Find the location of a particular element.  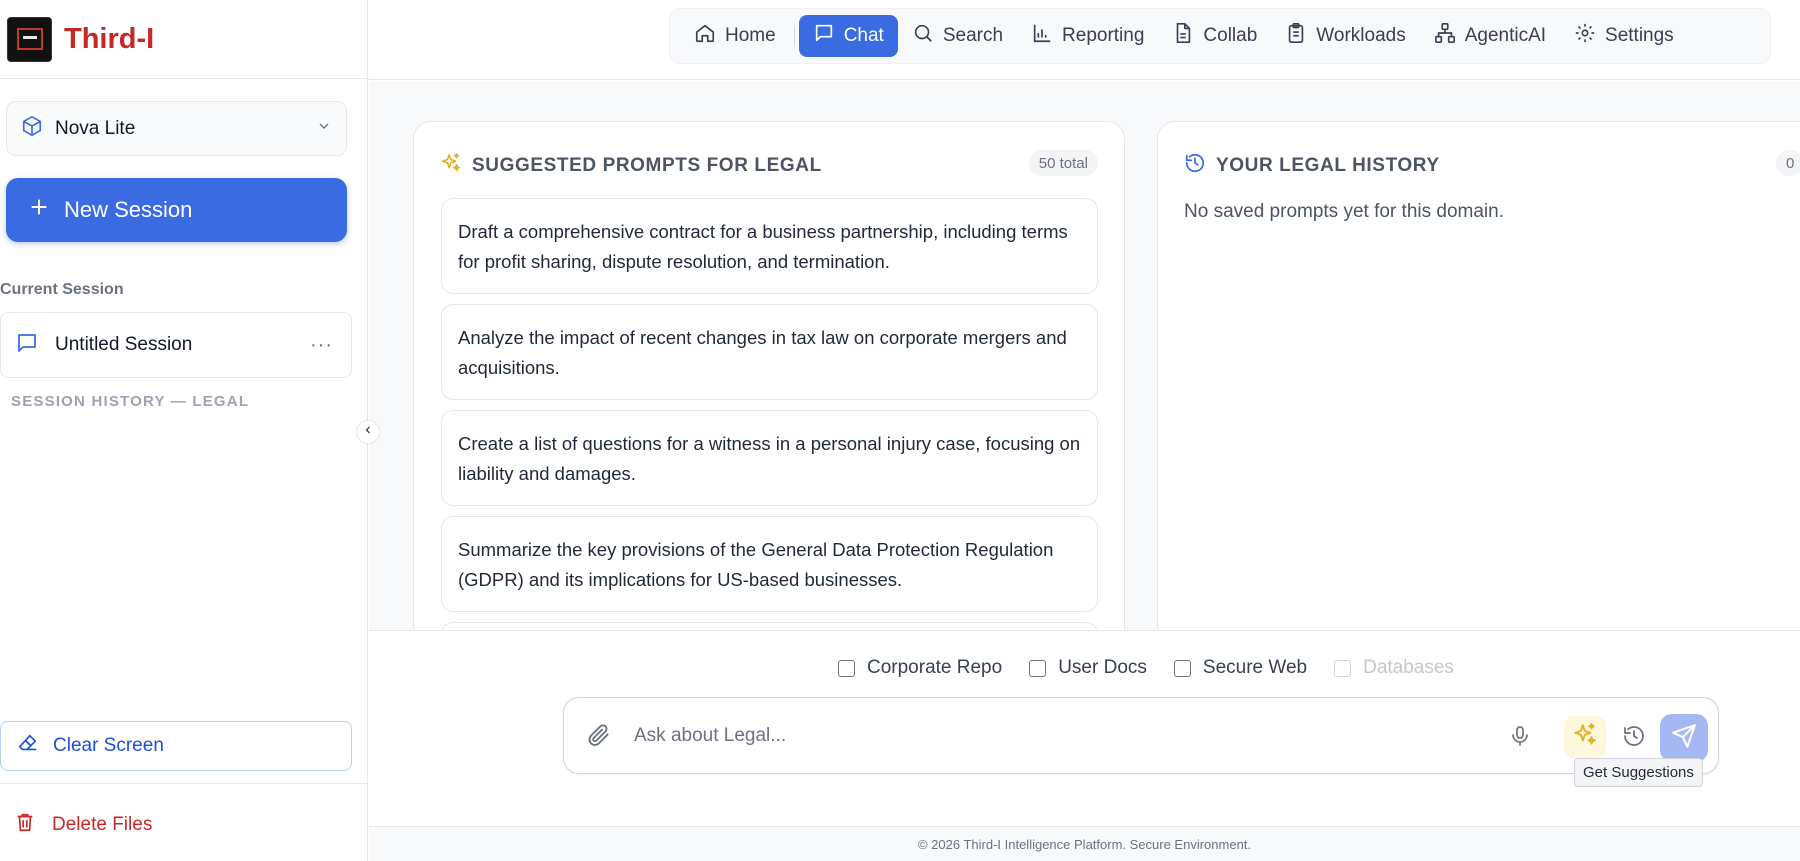

nav-search: Search is located at coordinates (957, 36).